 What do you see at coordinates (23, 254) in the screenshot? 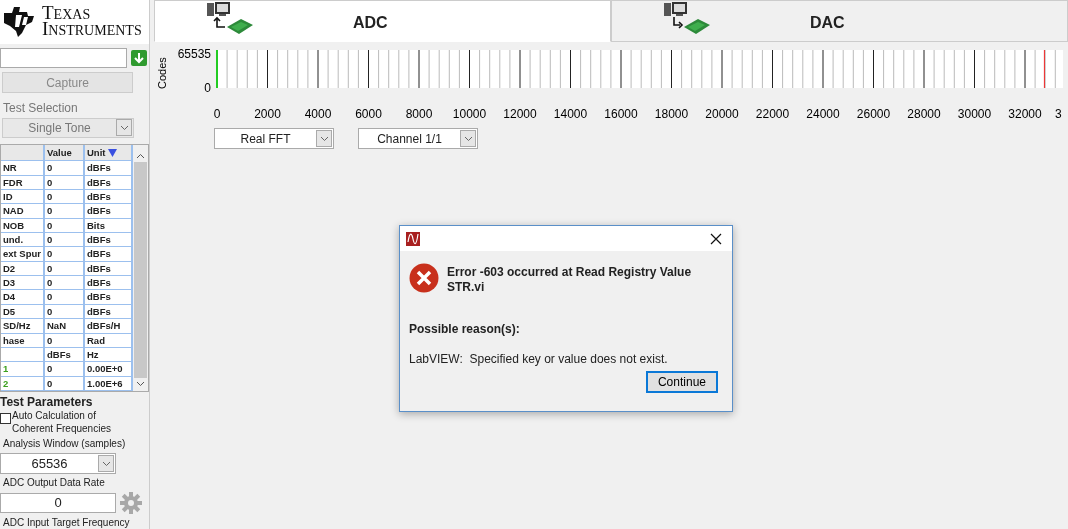
I see `table-cell: ext Spur` at bounding box center [23, 254].